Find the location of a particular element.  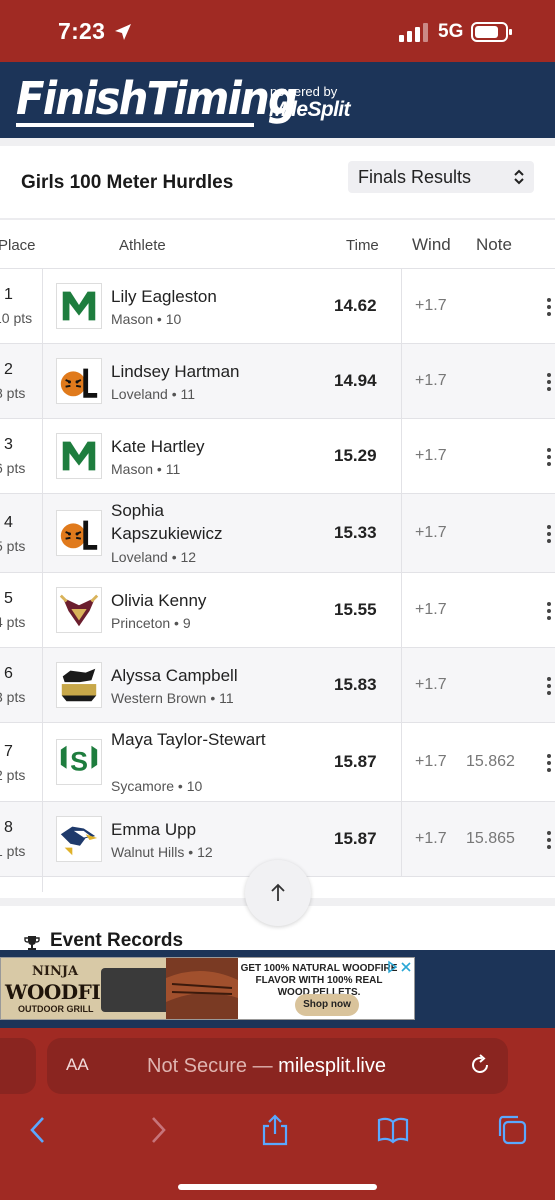

previous-tab-preview is located at coordinates (18, 1066).